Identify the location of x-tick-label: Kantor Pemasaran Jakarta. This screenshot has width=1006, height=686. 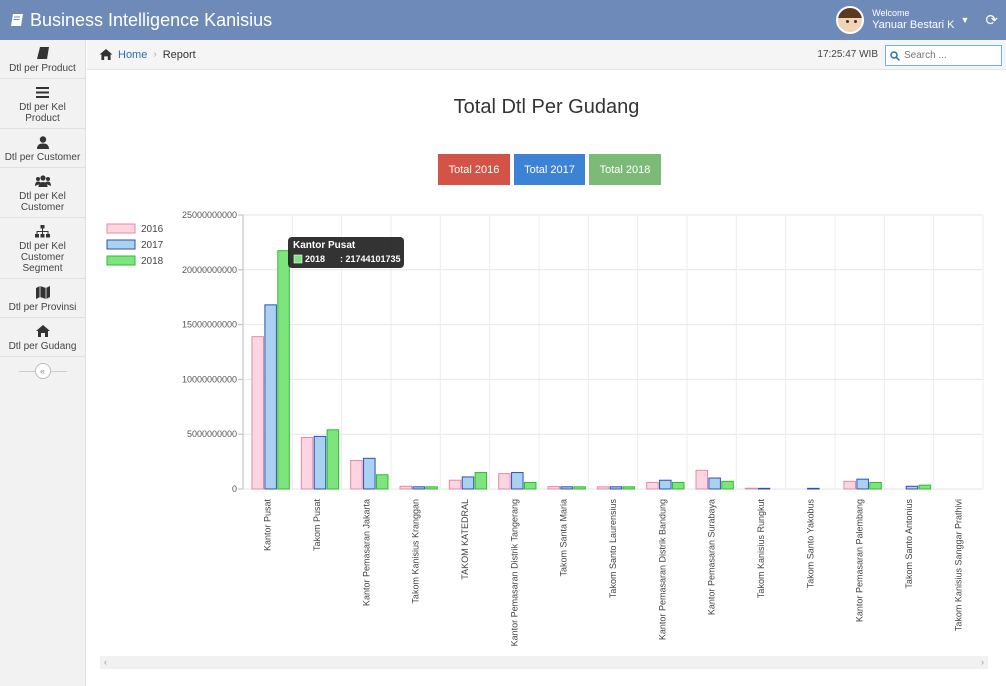
(366, 552).